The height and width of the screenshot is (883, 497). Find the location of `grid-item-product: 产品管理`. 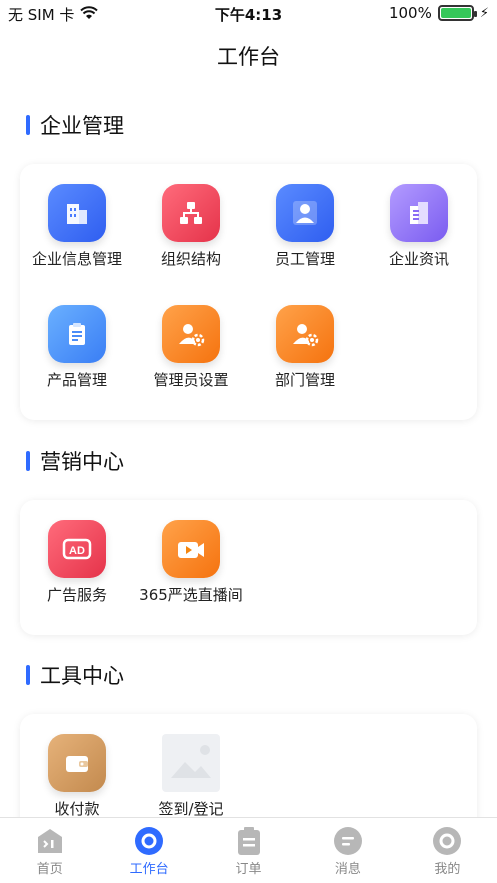

grid-item-product: 产品管理 is located at coordinates (77, 347).